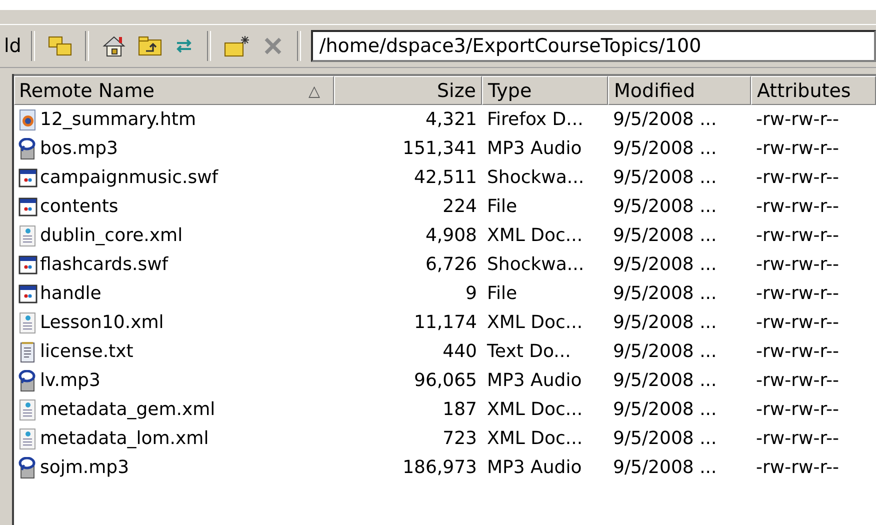  I want to click on size-cell-text: 224, so click(460, 206).